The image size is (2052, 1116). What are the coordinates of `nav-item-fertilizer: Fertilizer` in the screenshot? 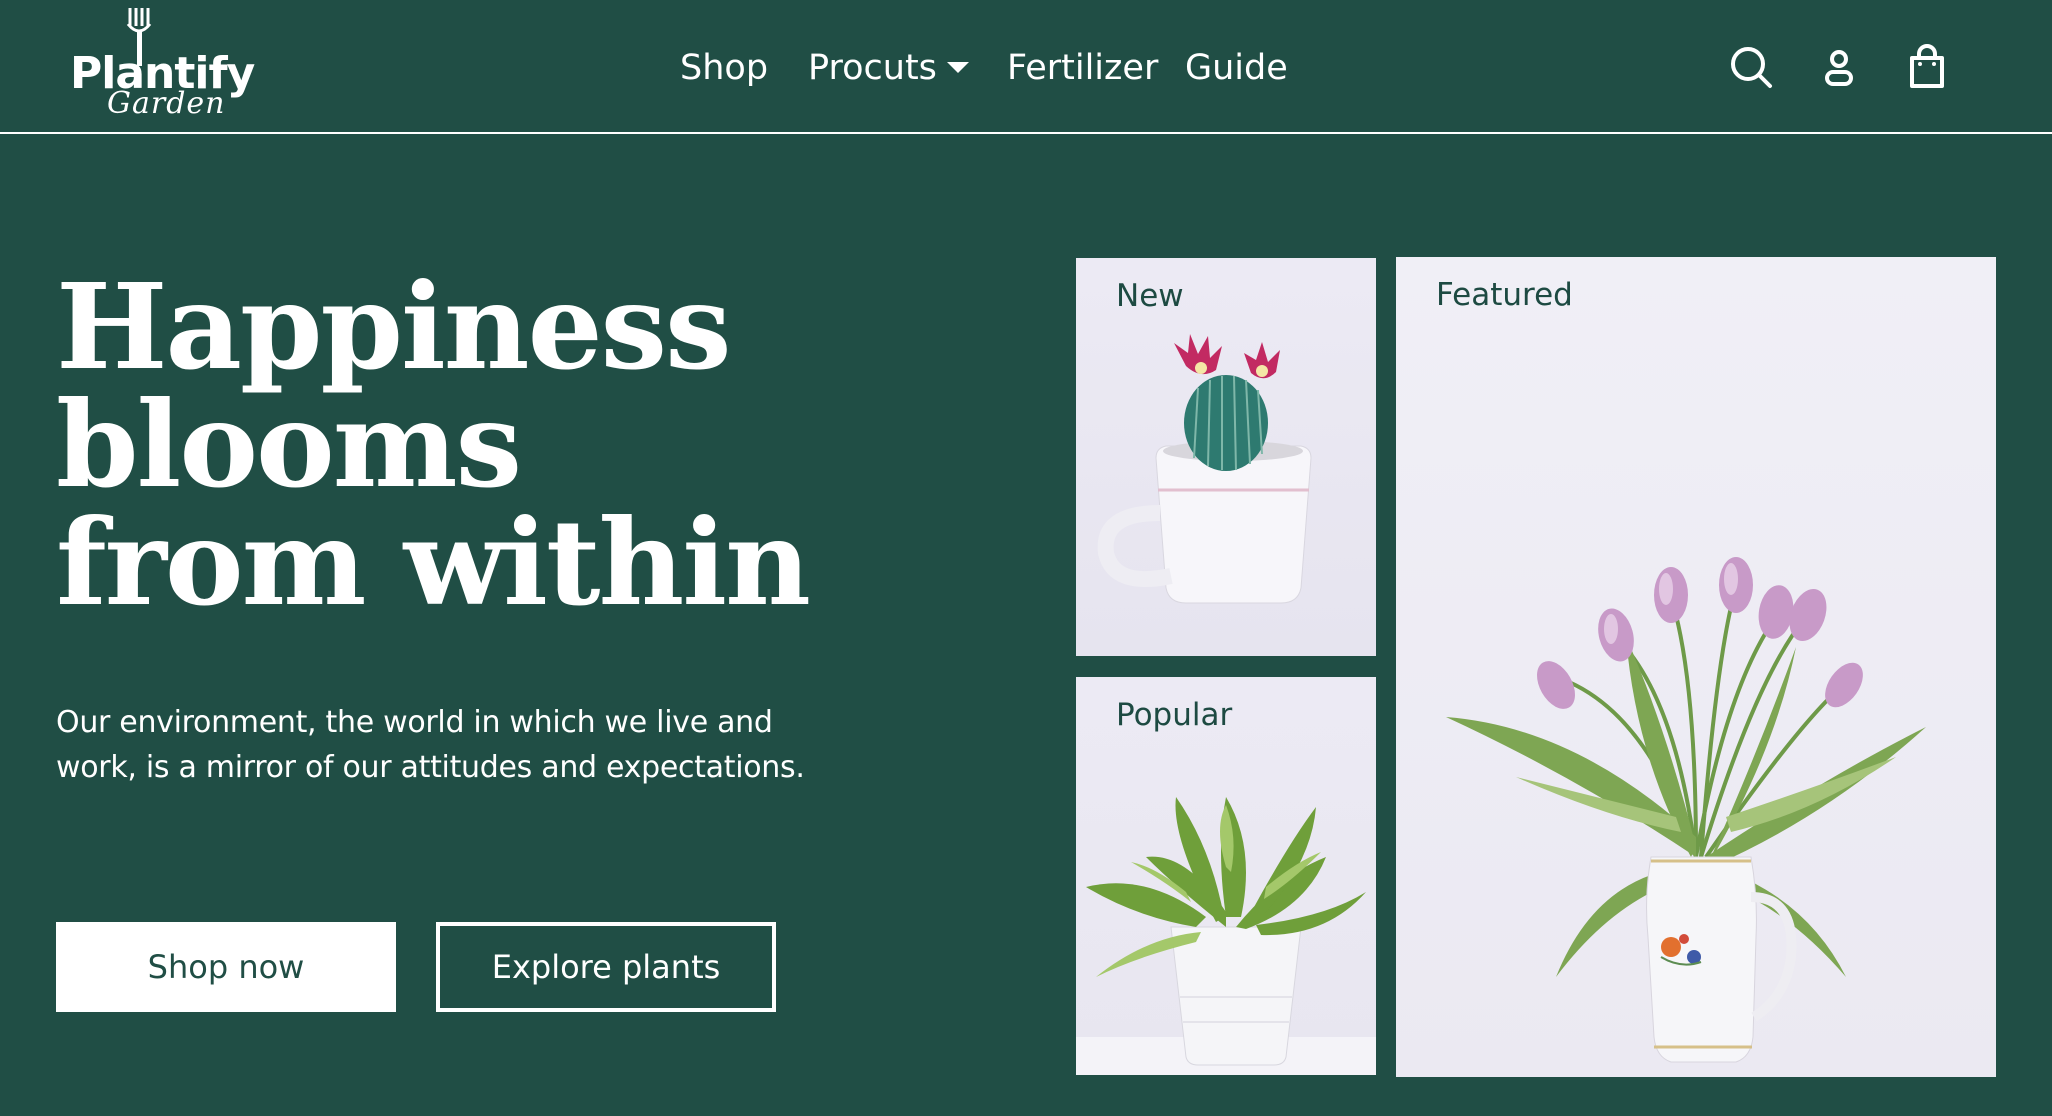 It's located at (1082, 68).